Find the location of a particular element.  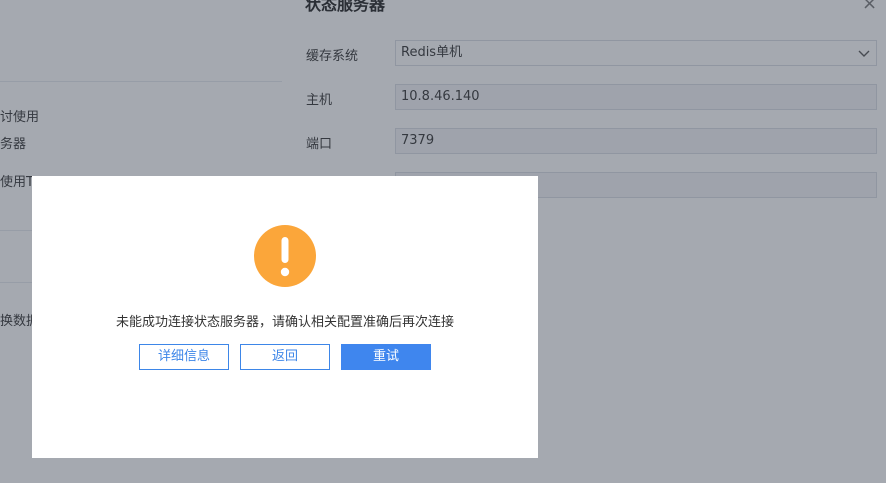

retry-button: 重试 is located at coordinates (386, 357).